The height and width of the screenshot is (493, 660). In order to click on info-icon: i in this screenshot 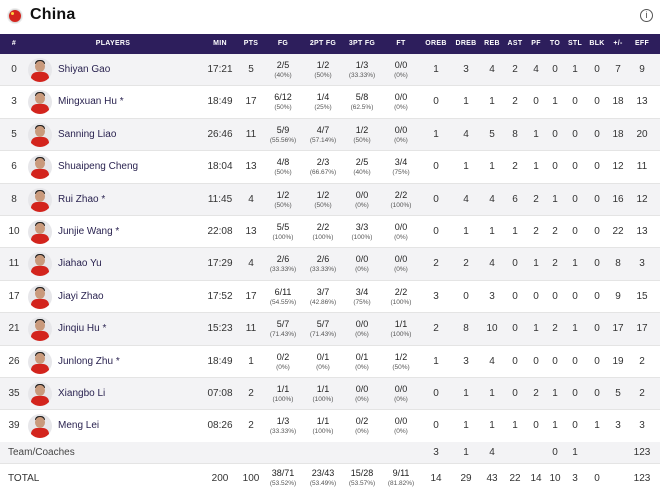, I will do `click(646, 15)`.